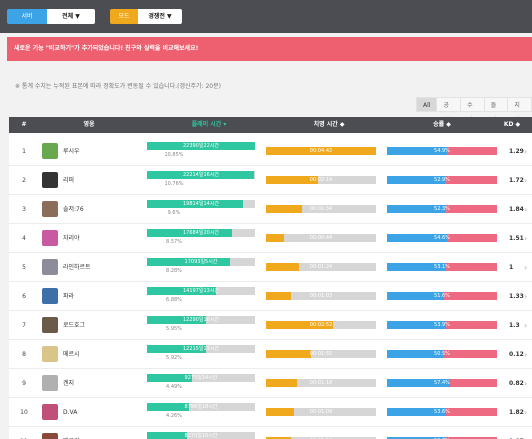 Image resolution: width=532 pixels, height=439 pixels. Describe the element at coordinates (442, 180) in the screenshot. I see `winrate-value: 52.9%` at that location.